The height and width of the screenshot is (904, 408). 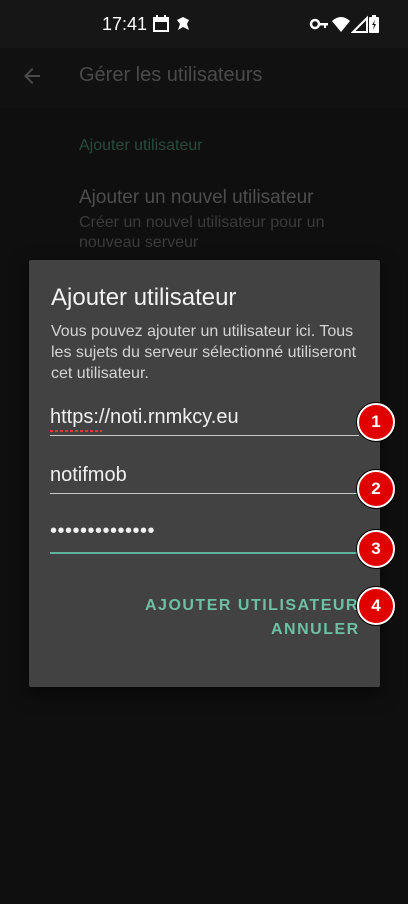 I want to click on wifi-icon, so click(x=341, y=24).